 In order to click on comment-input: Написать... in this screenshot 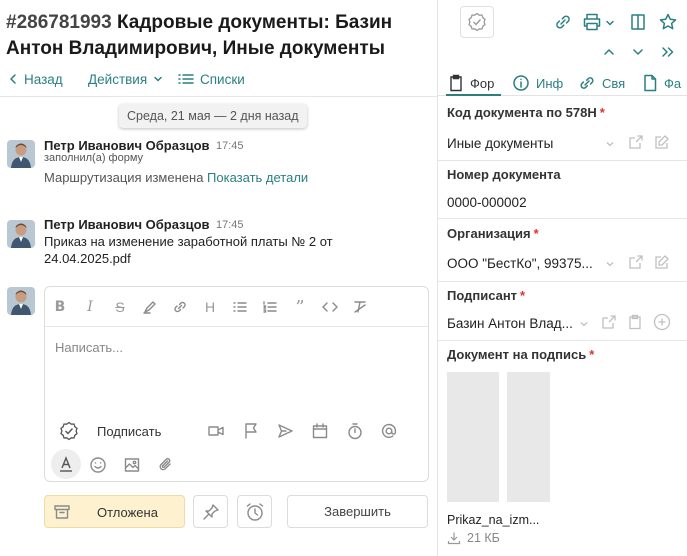, I will do `click(89, 347)`.